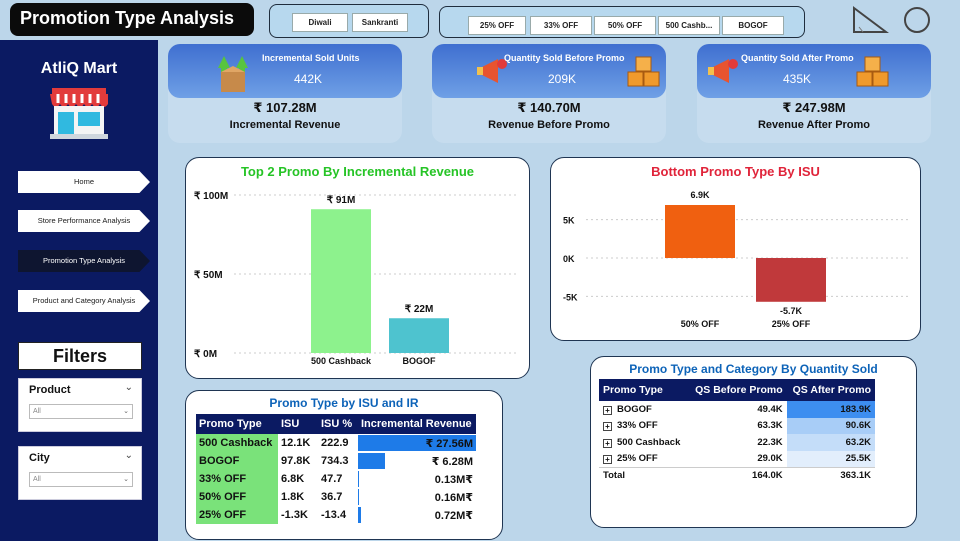 The image size is (960, 541). Describe the element at coordinates (644, 409) in the screenshot. I see `cell-promo: + BOGOF` at that location.